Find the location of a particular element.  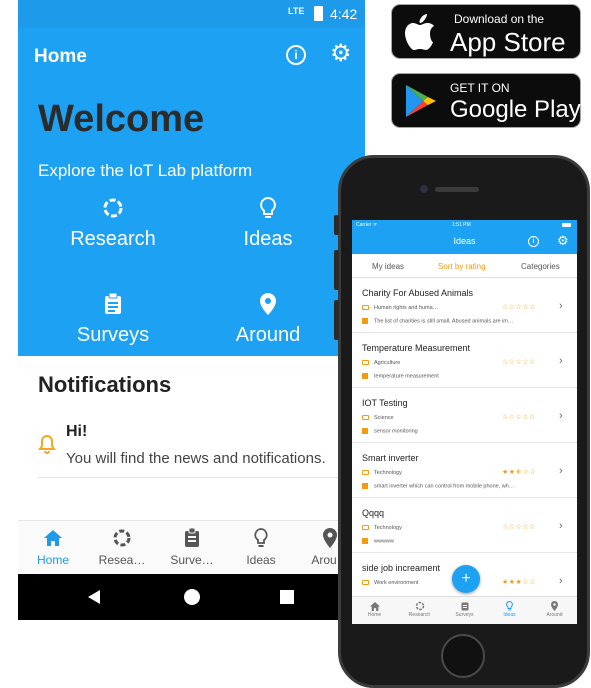

tab-research: Research is located at coordinates (419, 609).